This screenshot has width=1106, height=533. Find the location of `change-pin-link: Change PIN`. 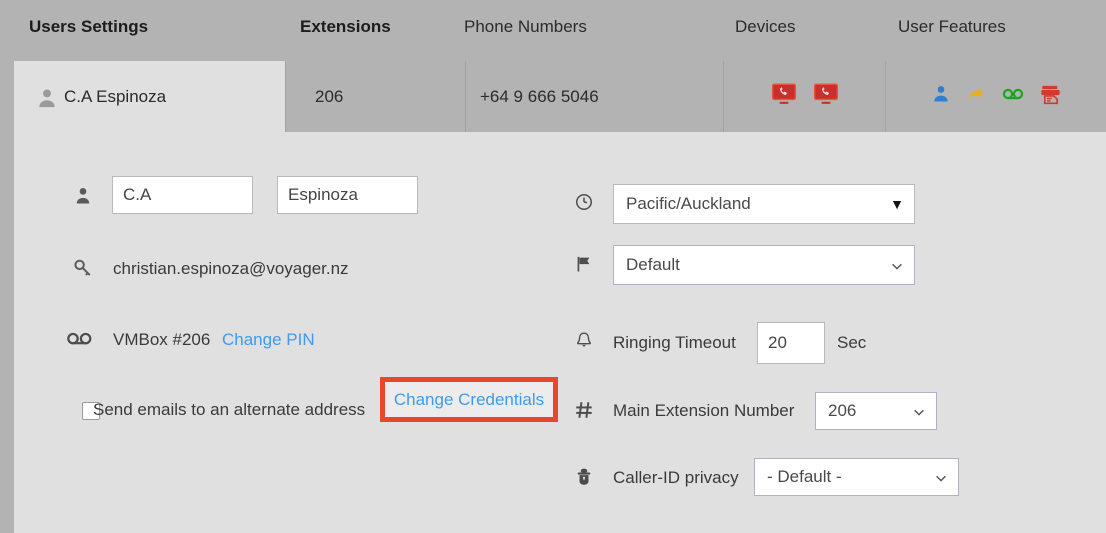

change-pin-link: Change PIN is located at coordinates (268, 340).